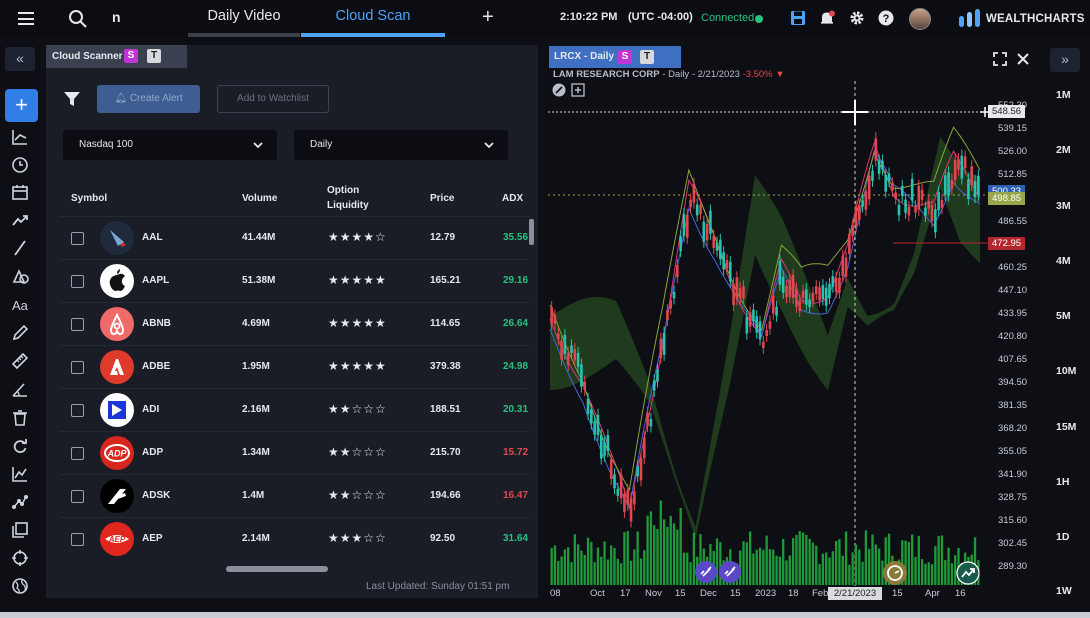  Describe the element at coordinates (295, 538) in the screenshot. I see `table-row: AEP AEP 2.14M ★★★☆☆ 92.50 31.64` at that location.